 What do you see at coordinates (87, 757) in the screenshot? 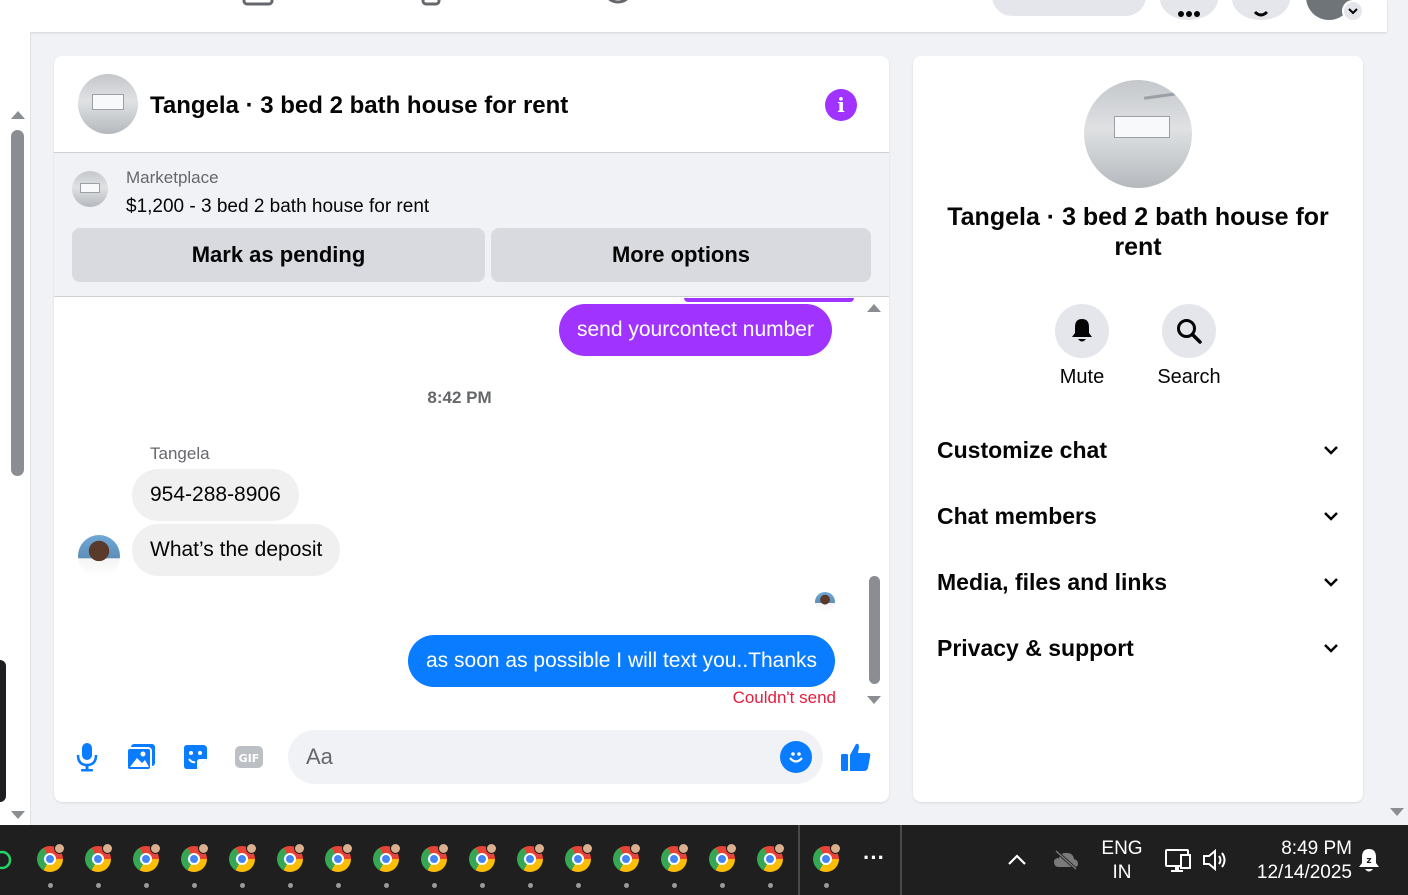
I see `microphone-icon` at bounding box center [87, 757].